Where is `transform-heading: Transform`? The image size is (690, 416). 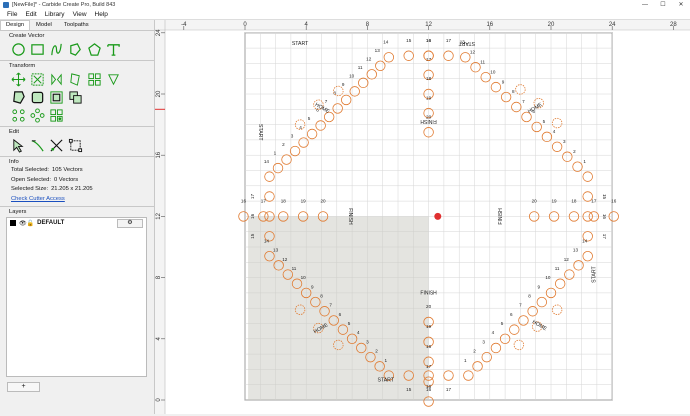
transform-heading: Transform is located at coordinates (22, 66).